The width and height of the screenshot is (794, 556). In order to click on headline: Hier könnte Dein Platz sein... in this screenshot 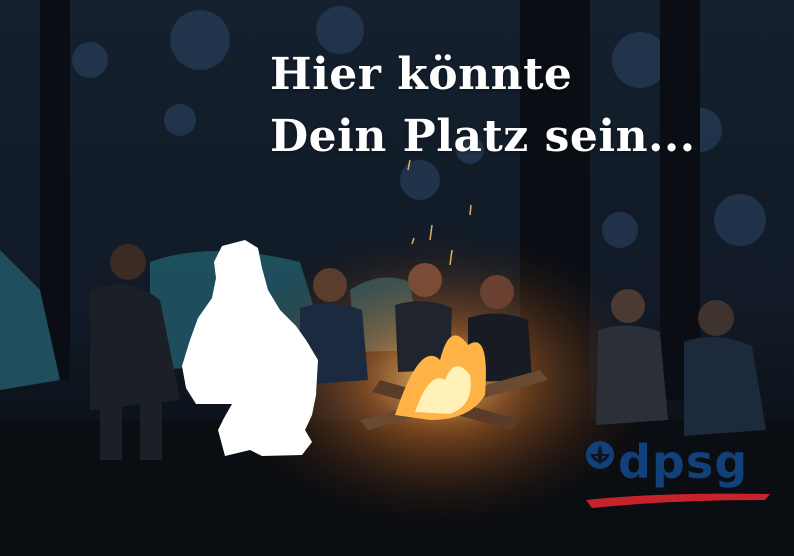, I will do `click(483, 106)`.